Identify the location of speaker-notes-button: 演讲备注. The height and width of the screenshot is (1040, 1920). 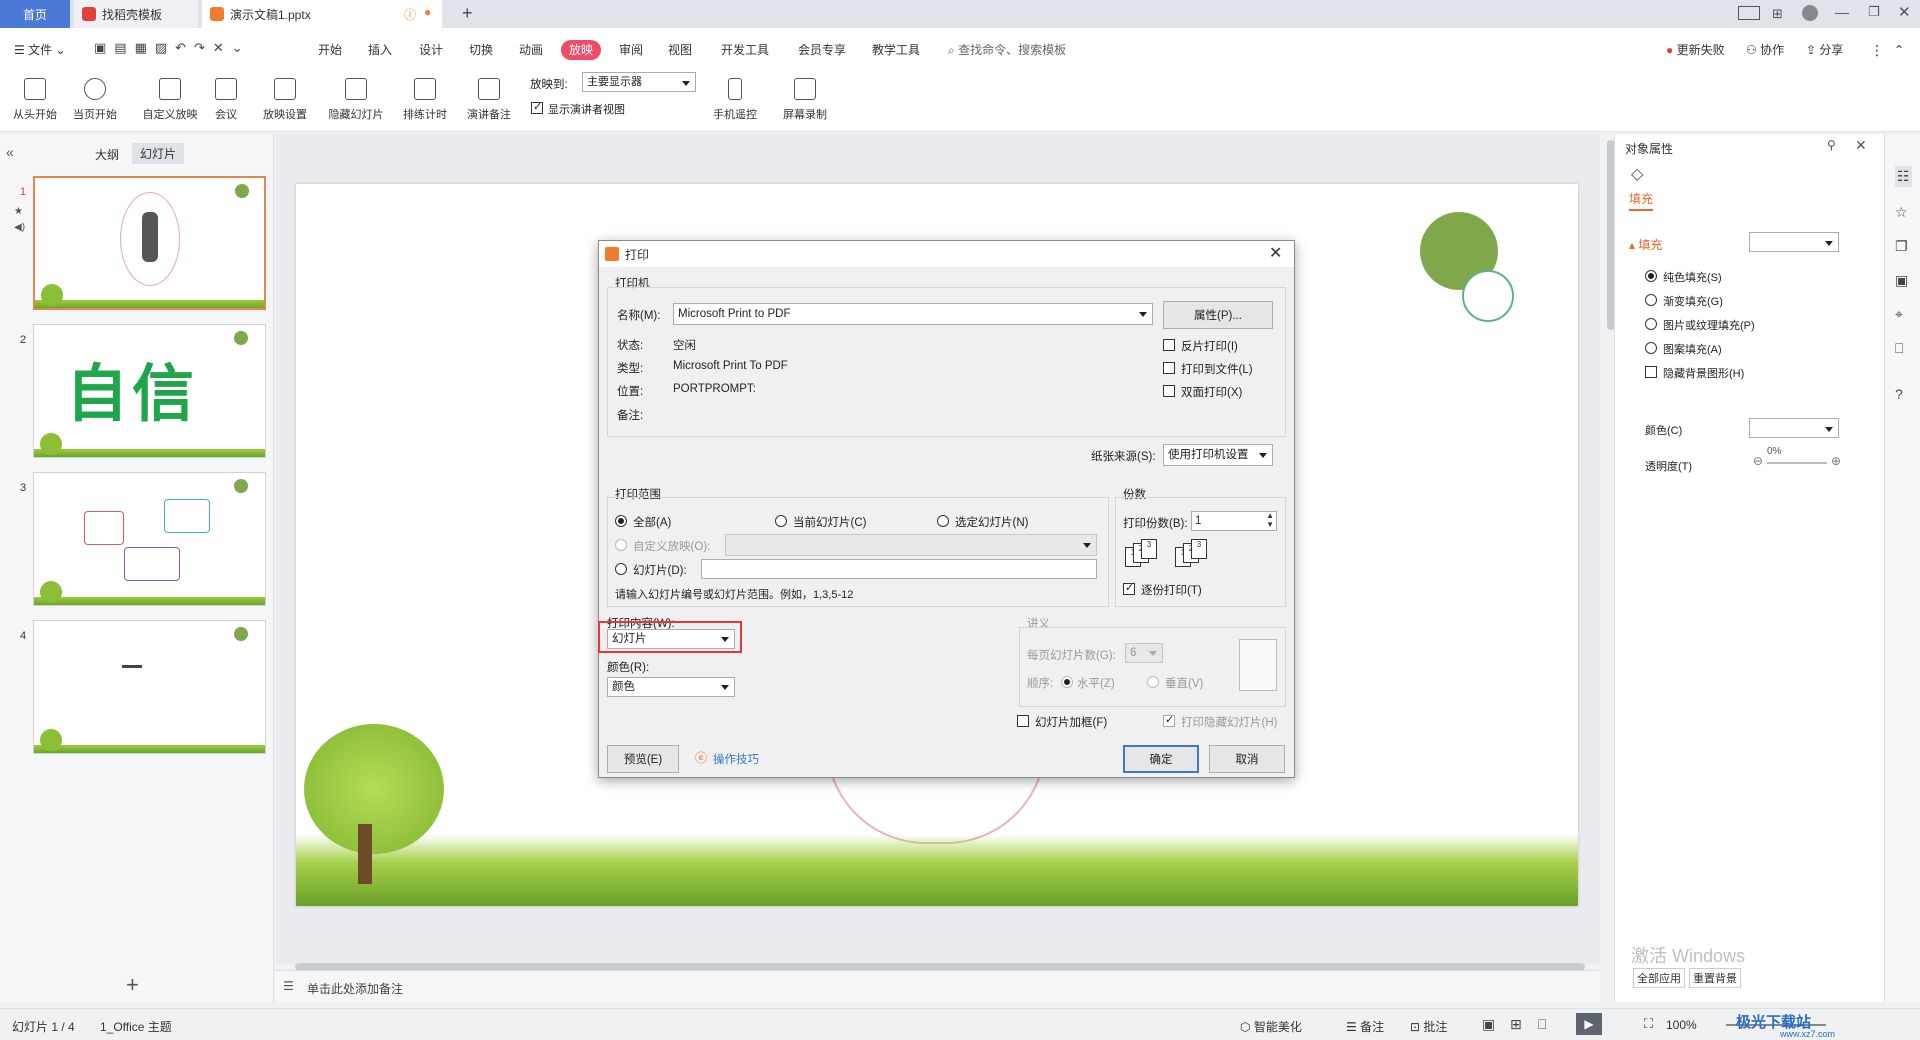
(489, 98).